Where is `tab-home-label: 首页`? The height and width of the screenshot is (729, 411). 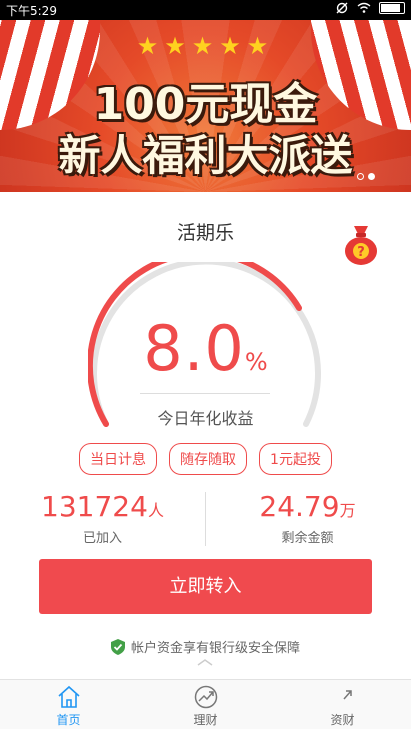
tab-home-label: 首页 is located at coordinates (68, 720).